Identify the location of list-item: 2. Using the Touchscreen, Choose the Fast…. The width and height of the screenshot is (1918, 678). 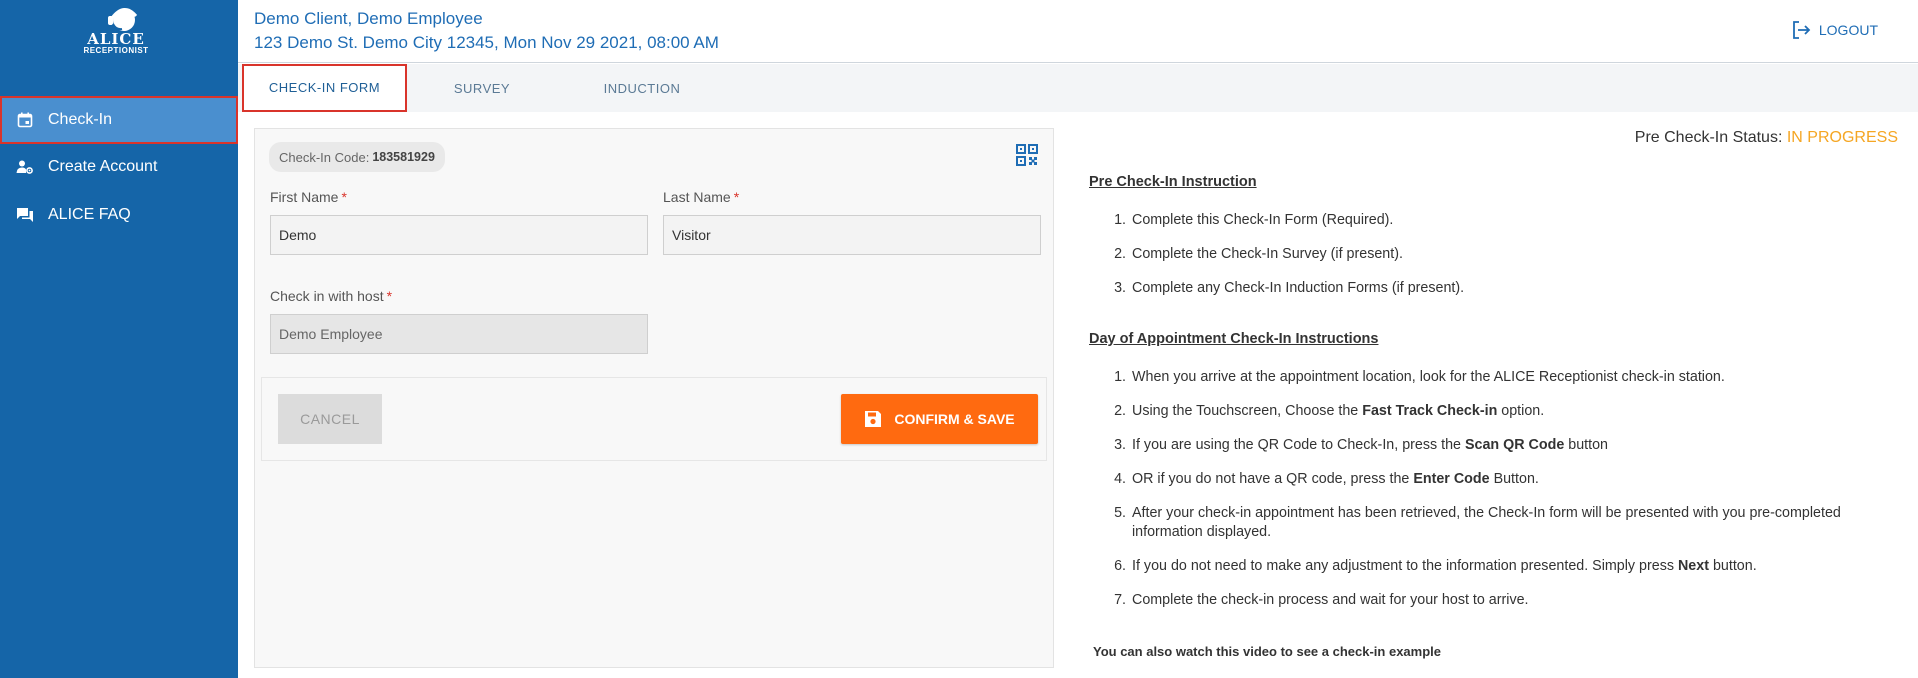
(1329, 411).